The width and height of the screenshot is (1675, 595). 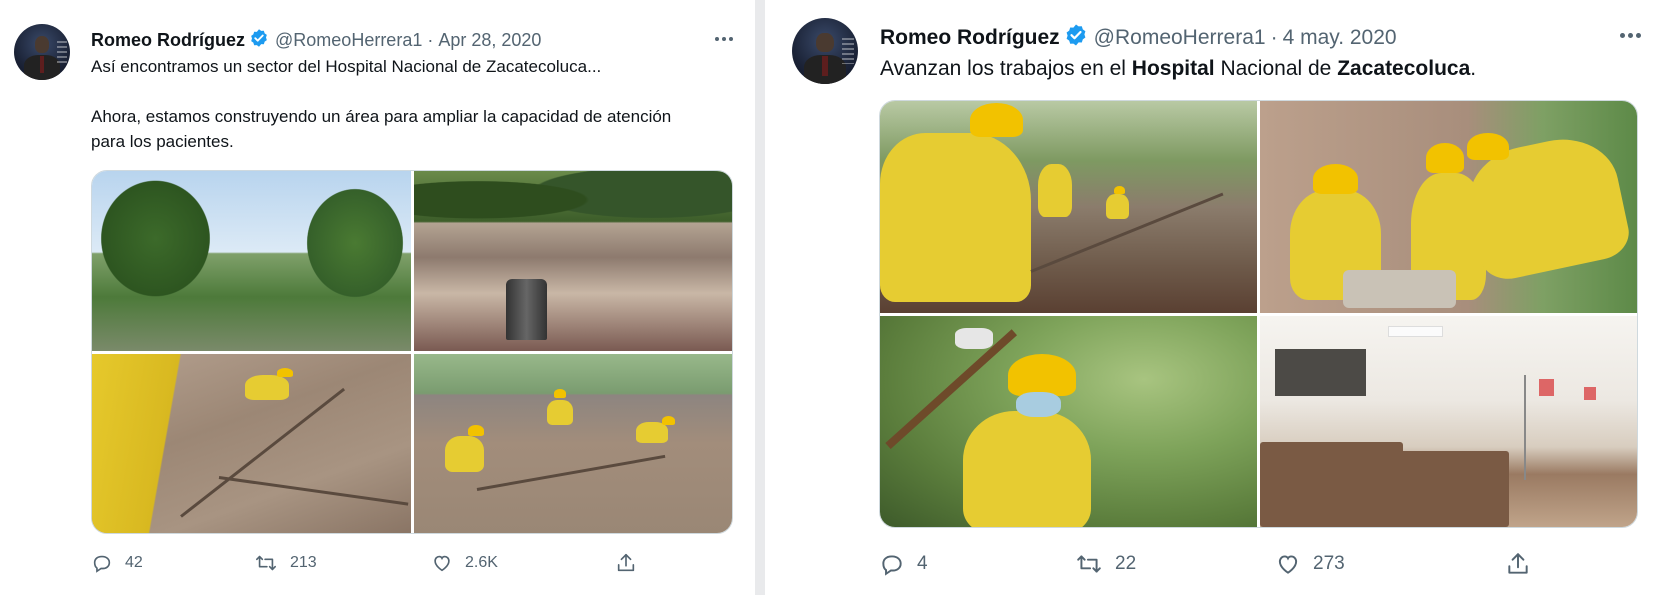 I want to click on tweet-text-bold: Zacatecoluca, so click(x=1404, y=68).